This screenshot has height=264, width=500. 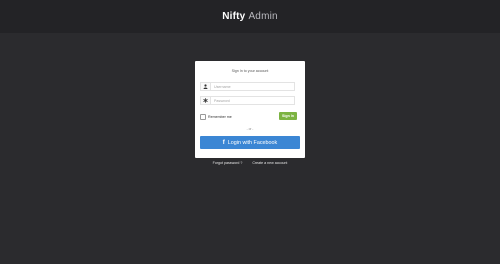 I want to click on remember-me: Remember me, so click(x=216, y=117).